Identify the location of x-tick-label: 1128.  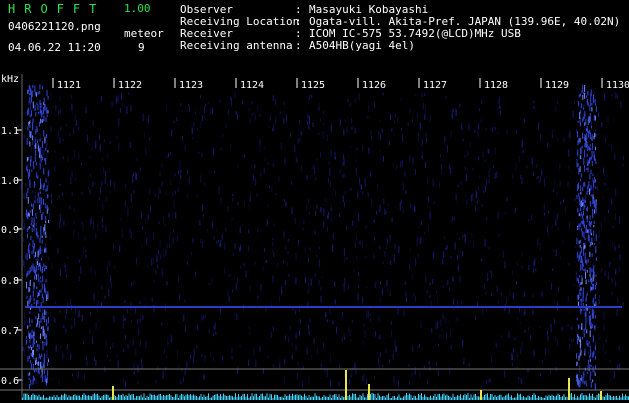
(496, 85).